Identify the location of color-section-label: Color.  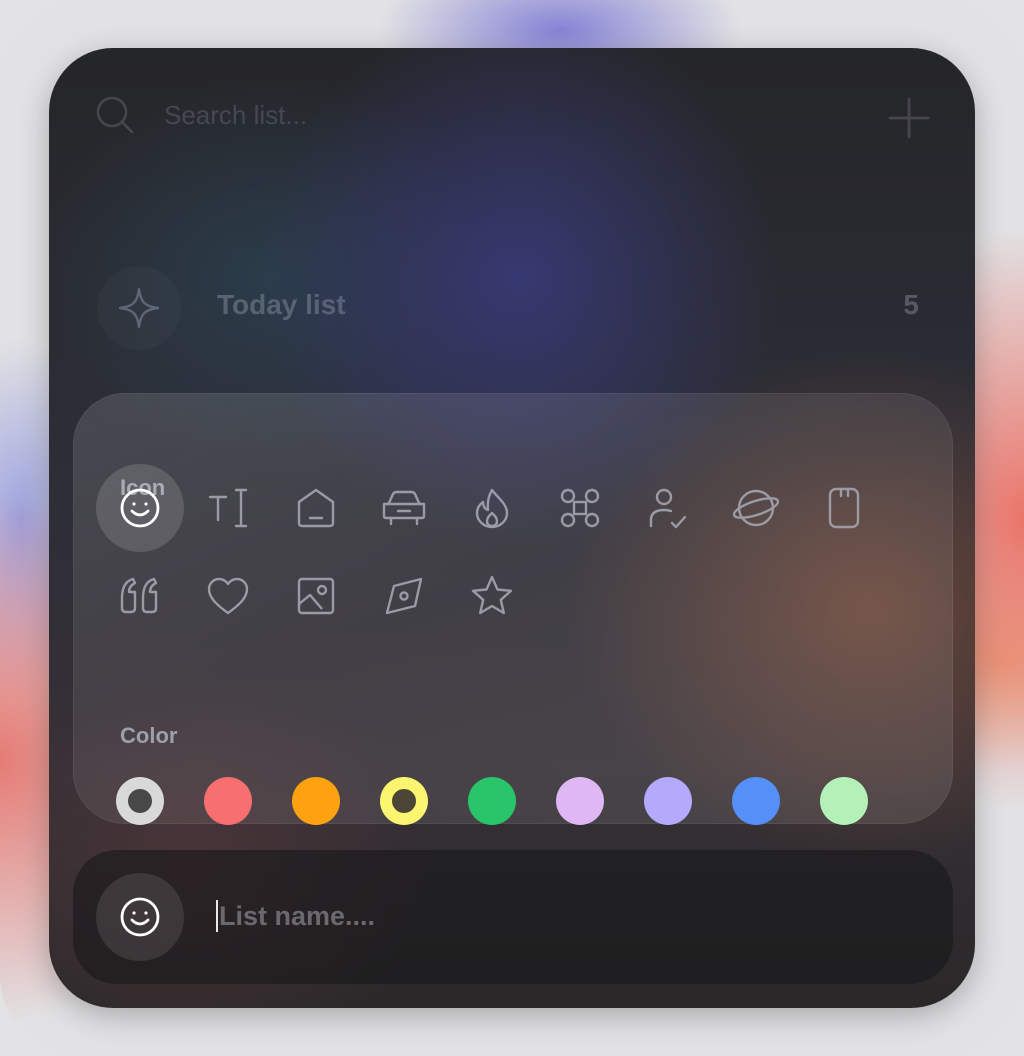
(149, 735).